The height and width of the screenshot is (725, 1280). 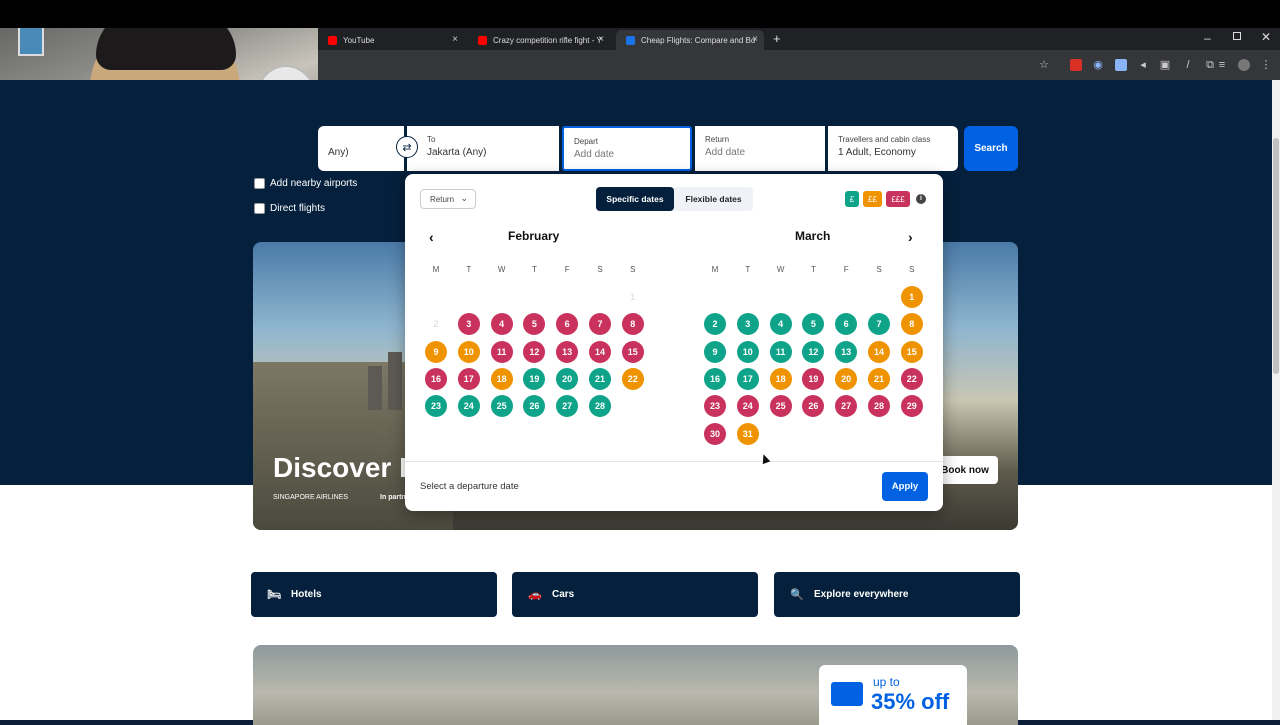 What do you see at coordinates (911, 406) in the screenshot?
I see `calendar-day: 29` at bounding box center [911, 406].